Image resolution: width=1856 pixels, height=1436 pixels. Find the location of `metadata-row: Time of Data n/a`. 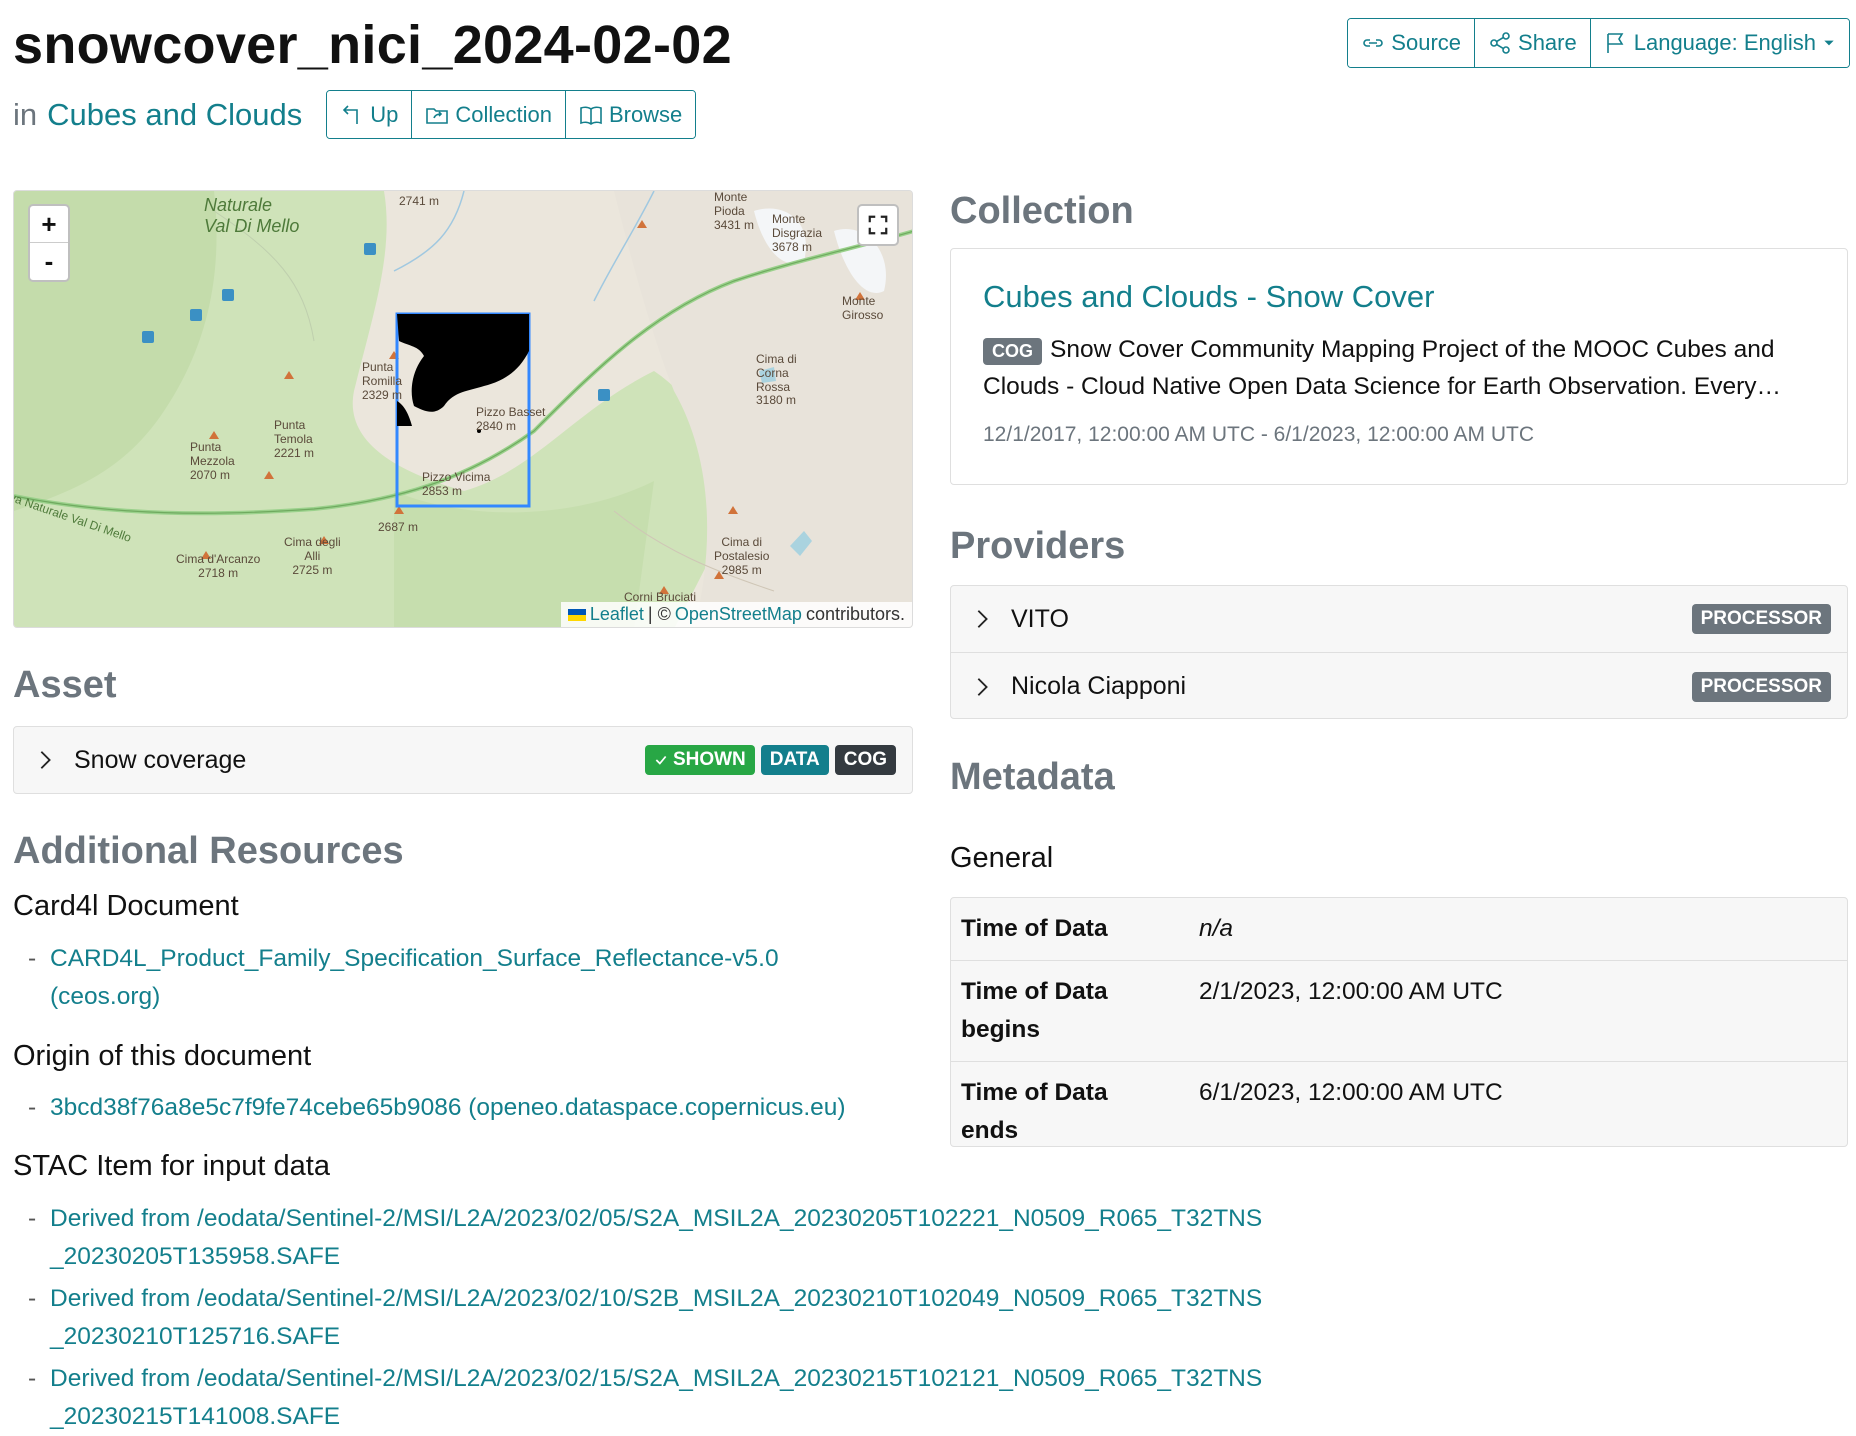

metadata-row: Time of Data n/a is located at coordinates (1399, 929).